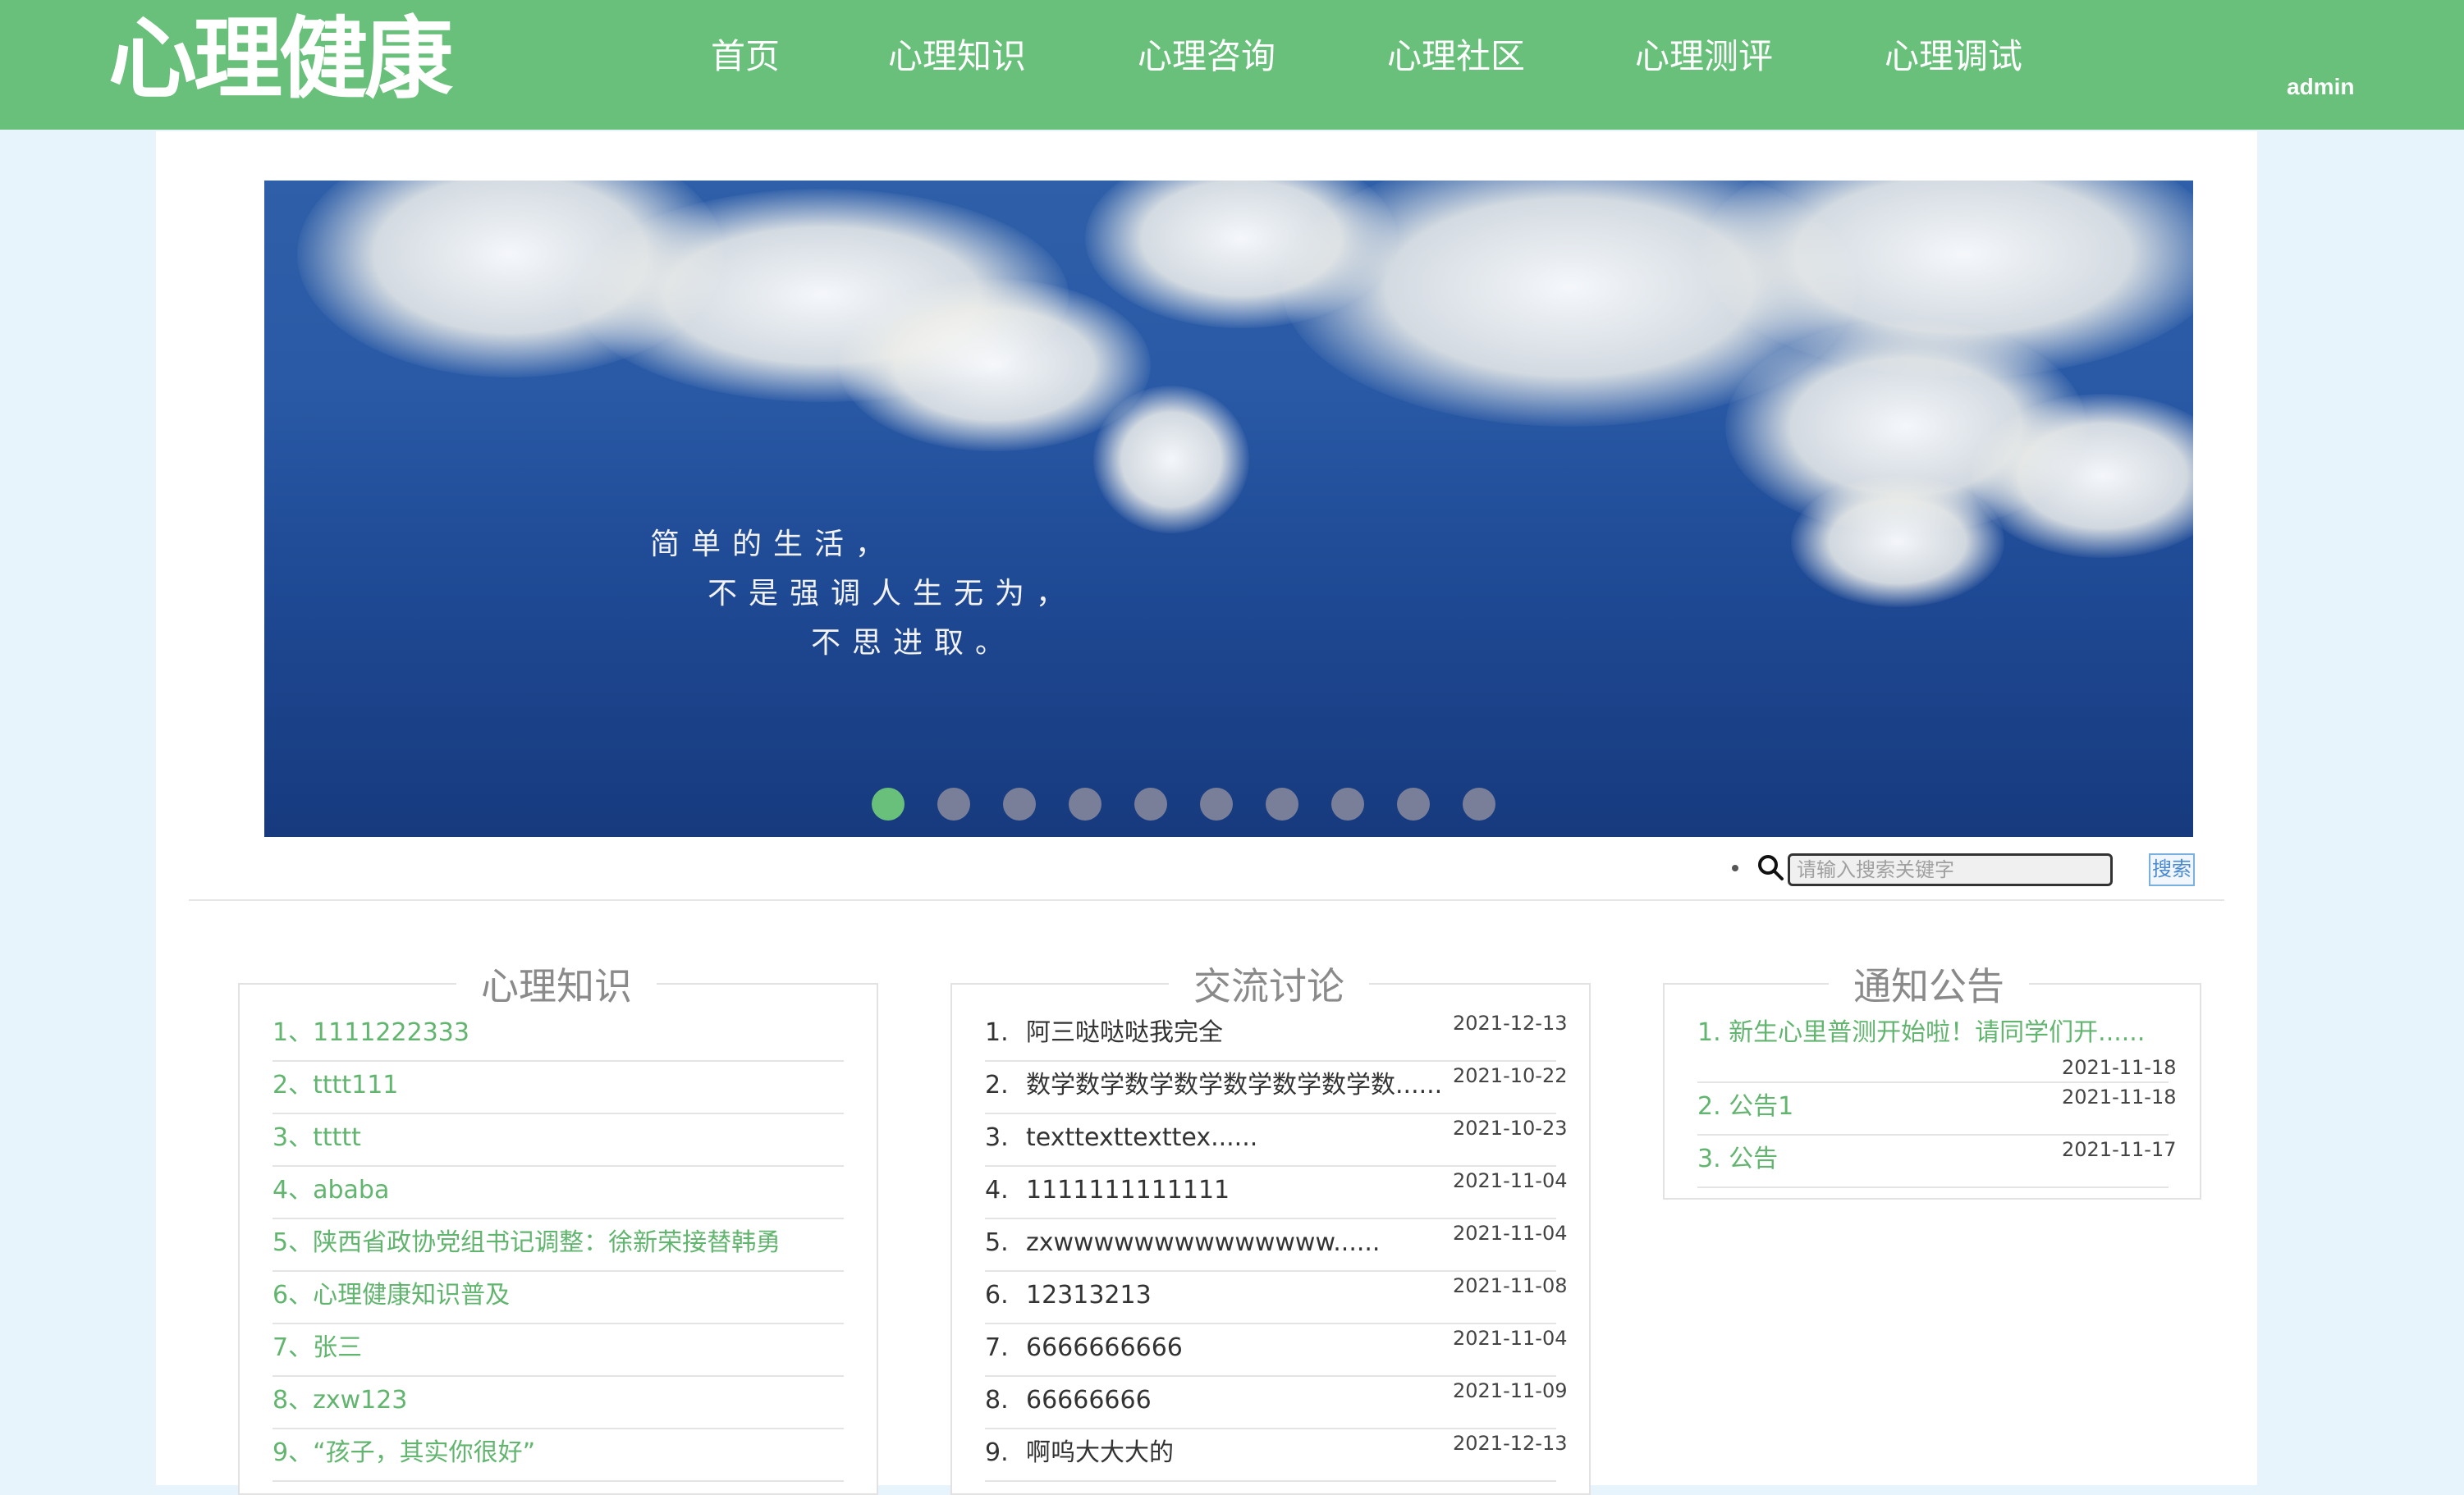 This screenshot has height=1495, width=2464. I want to click on item-index: 9., so click(997, 1452).